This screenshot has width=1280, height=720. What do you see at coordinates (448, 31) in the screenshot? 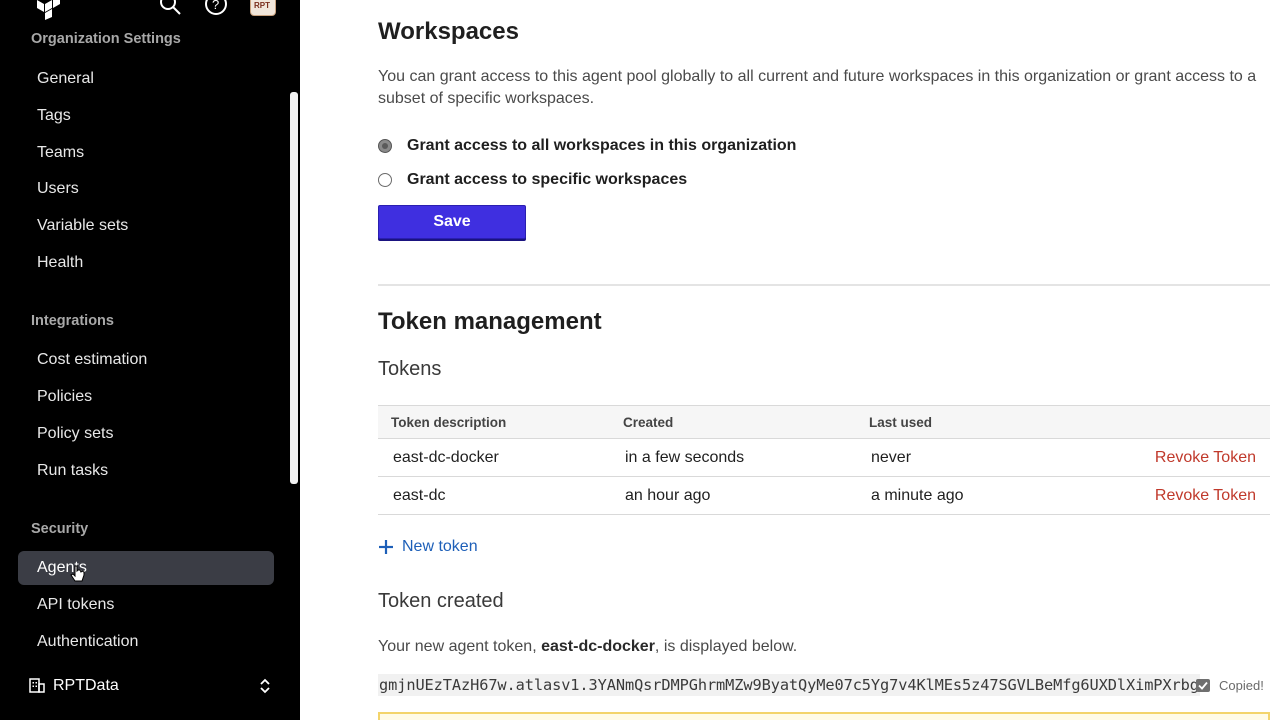
I see `workspaces-heading: Workspaces` at bounding box center [448, 31].